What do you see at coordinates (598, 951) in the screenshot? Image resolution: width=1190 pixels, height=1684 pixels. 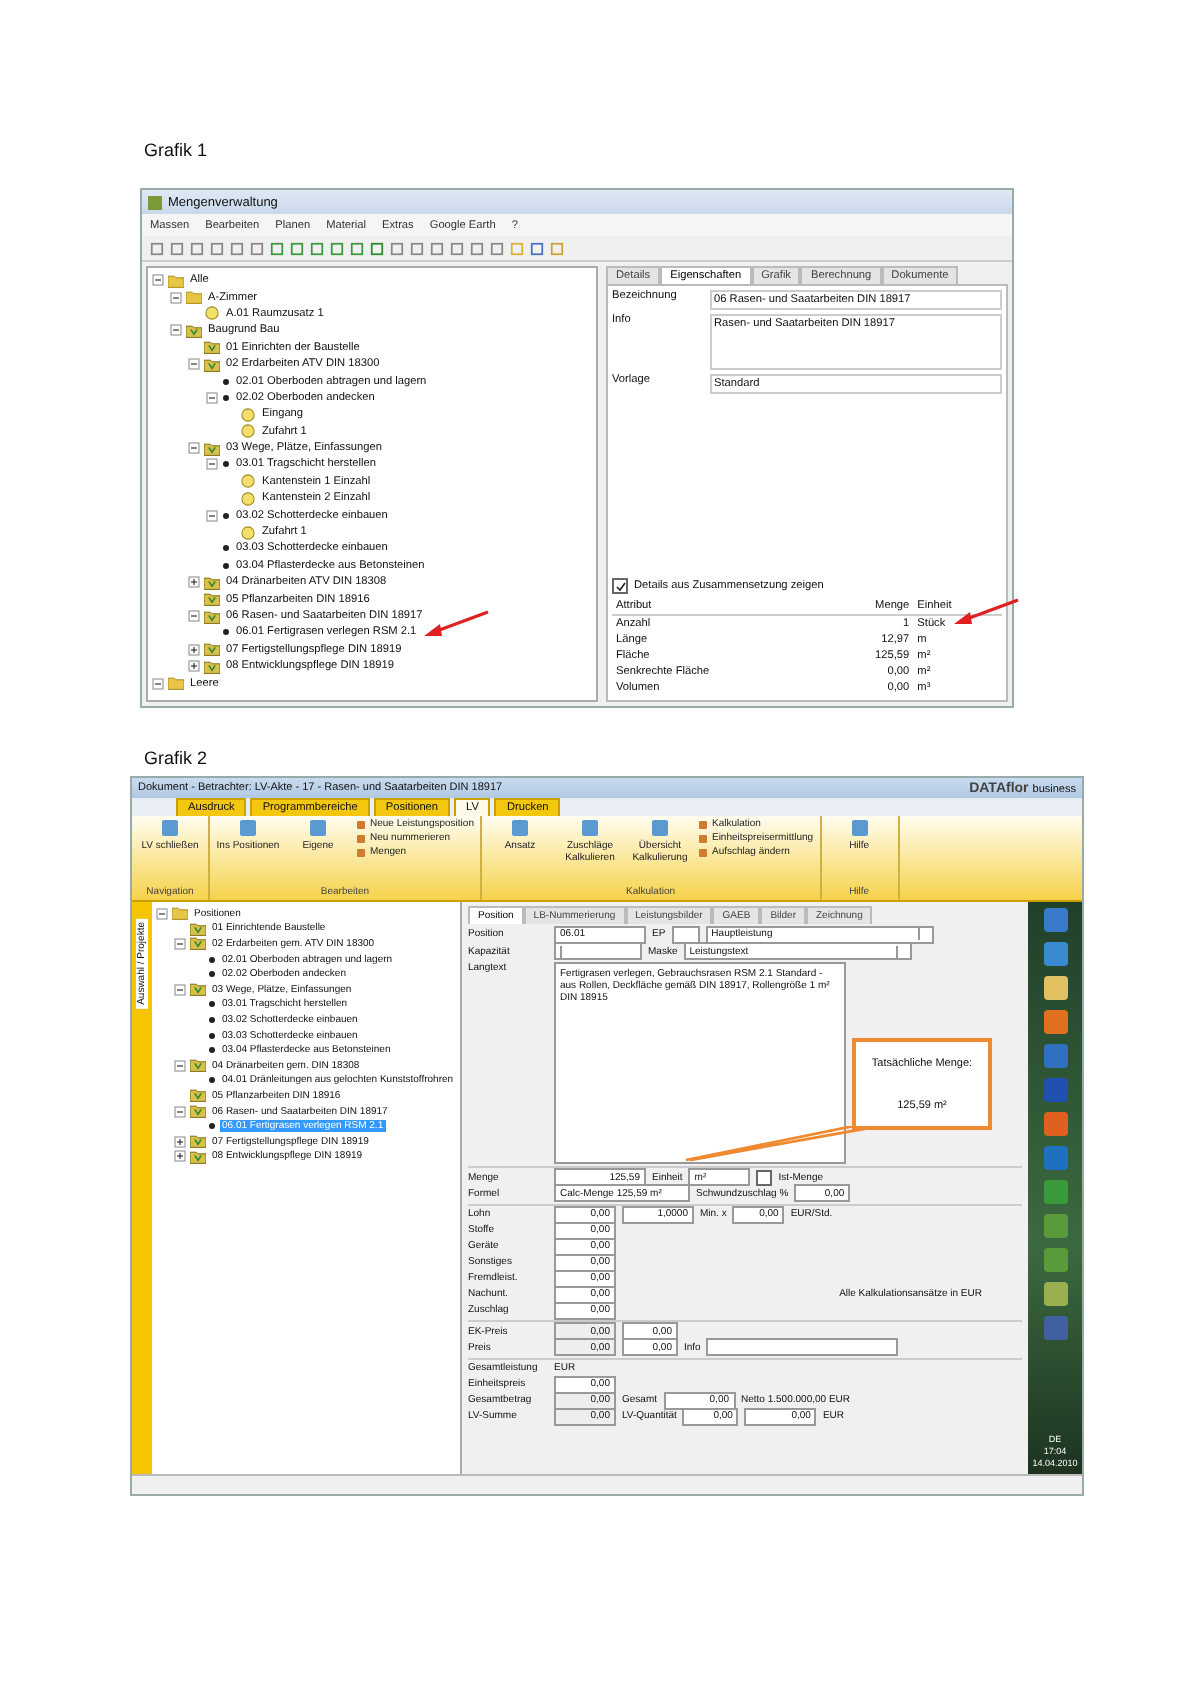 I see `dropdown` at bounding box center [598, 951].